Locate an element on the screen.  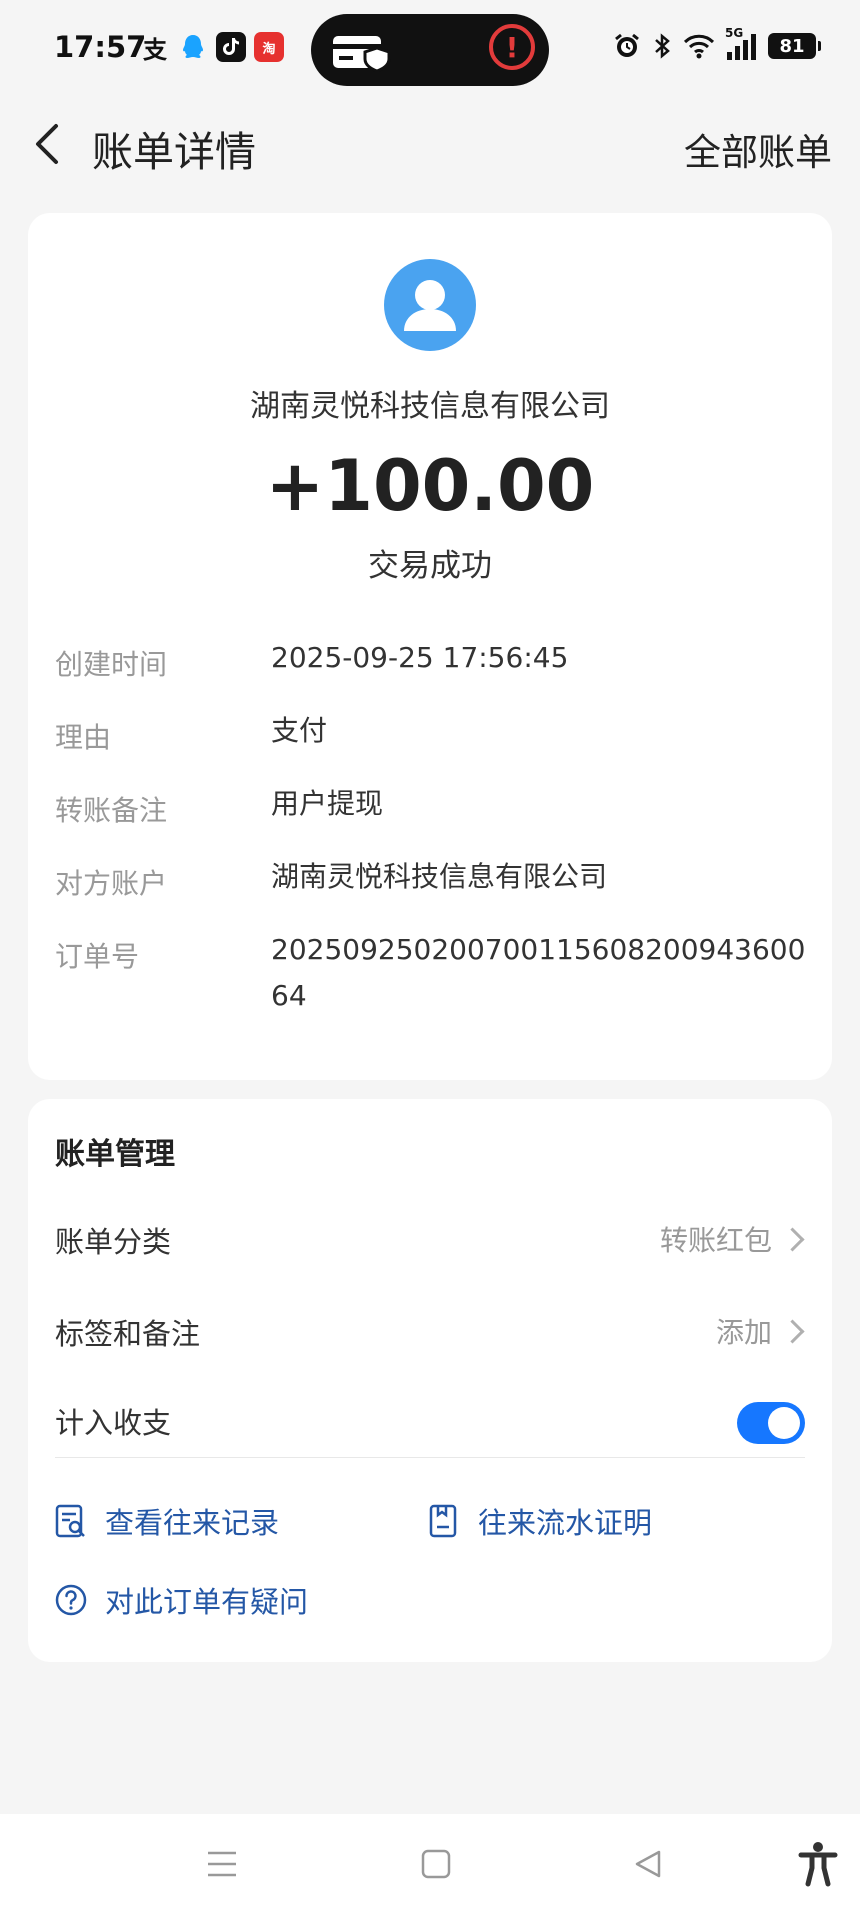
bill-category-row: 账单分类 转账红包 is located at coordinates (430, 1239).